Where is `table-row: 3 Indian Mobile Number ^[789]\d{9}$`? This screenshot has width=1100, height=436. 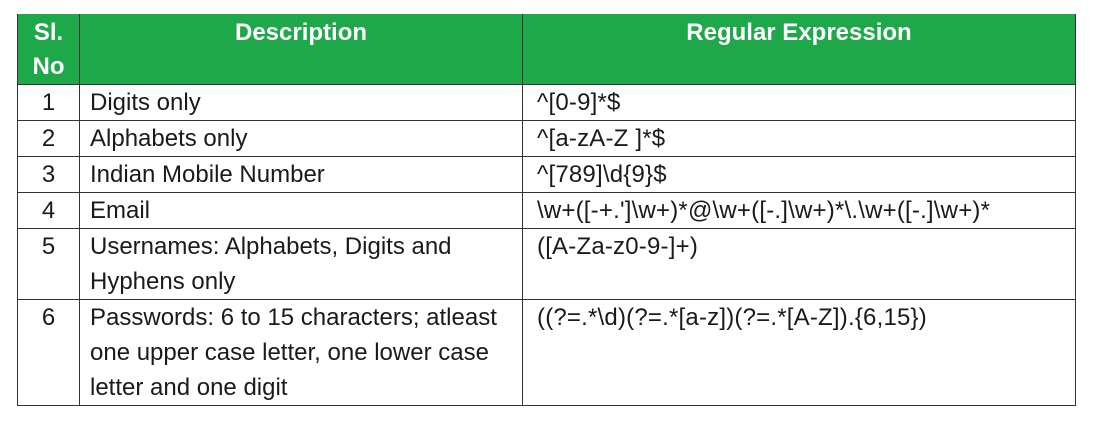
table-row: 3 Indian Mobile Number ^[789]\d{9}$ is located at coordinates (546, 174).